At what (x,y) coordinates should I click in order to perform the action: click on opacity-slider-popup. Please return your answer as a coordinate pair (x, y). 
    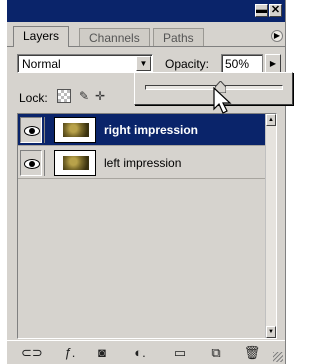
    Looking at the image, I should click on (213, 93).